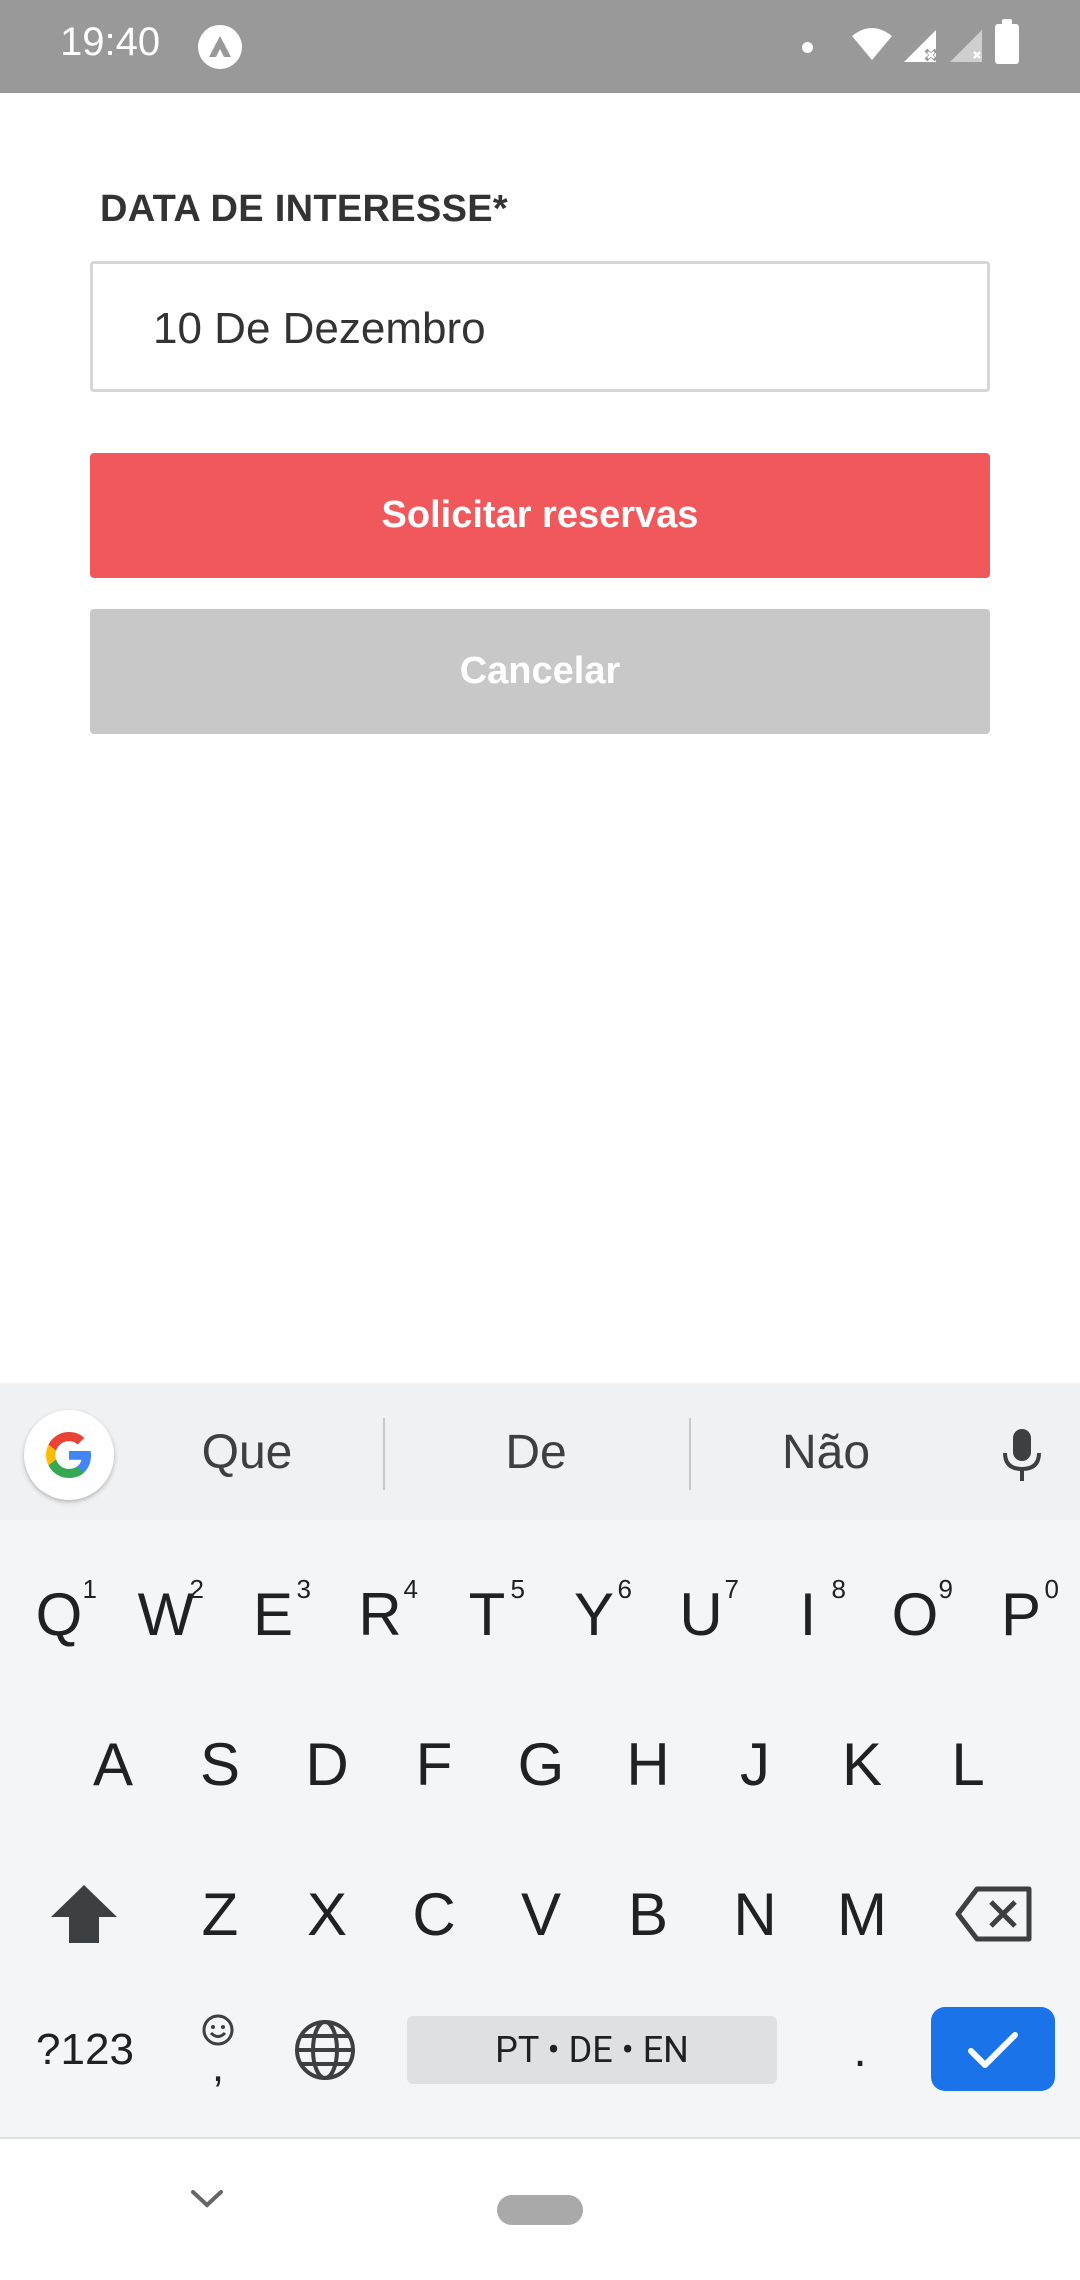 Image resolution: width=1080 pixels, height=2280 pixels. Describe the element at coordinates (1051, 1589) in the screenshot. I see `key-hint: 0` at that location.